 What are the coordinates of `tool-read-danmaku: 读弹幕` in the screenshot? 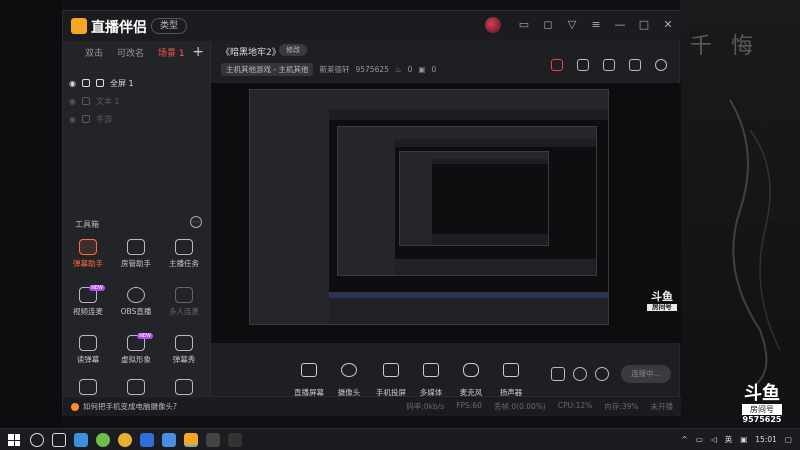 It's located at (88, 353).